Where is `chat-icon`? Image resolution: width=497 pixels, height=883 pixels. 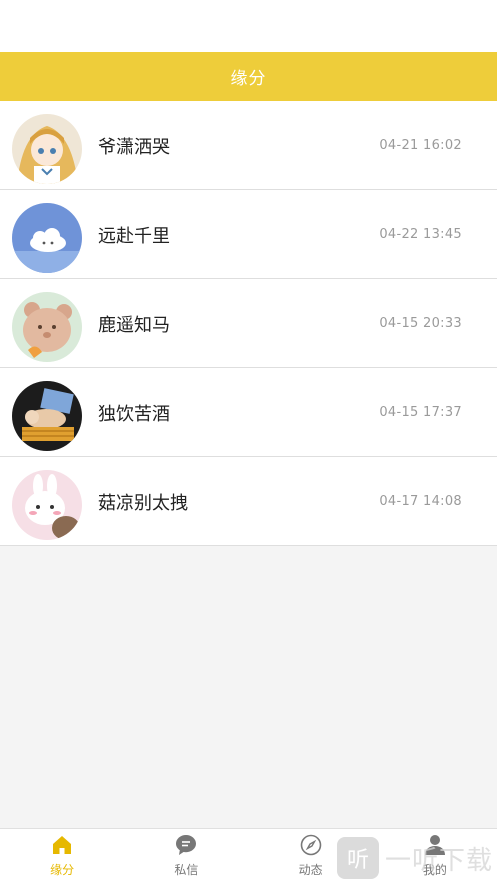 chat-icon is located at coordinates (186, 845).